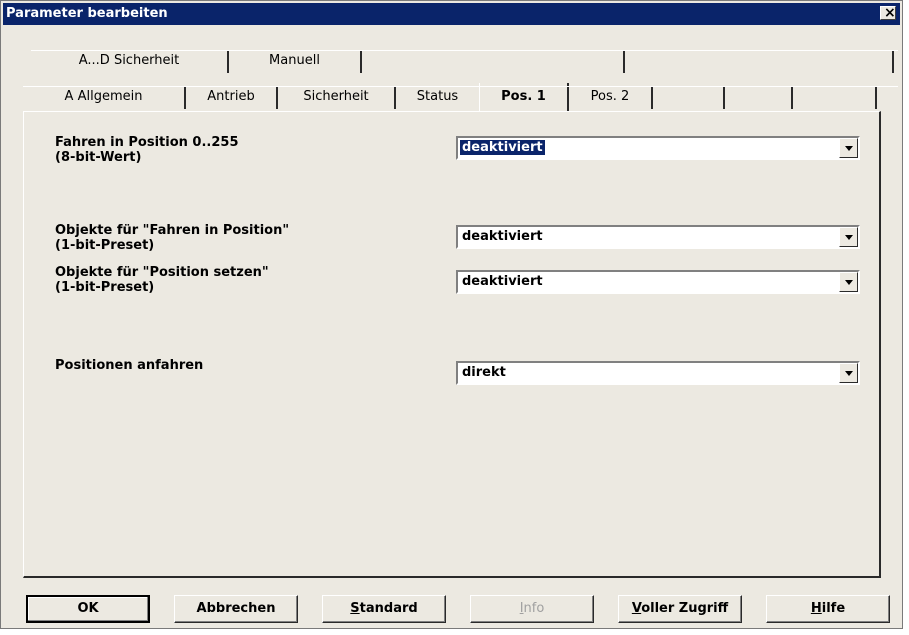  I want to click on tab-antrieb: Antrieb, so click(232, 98).